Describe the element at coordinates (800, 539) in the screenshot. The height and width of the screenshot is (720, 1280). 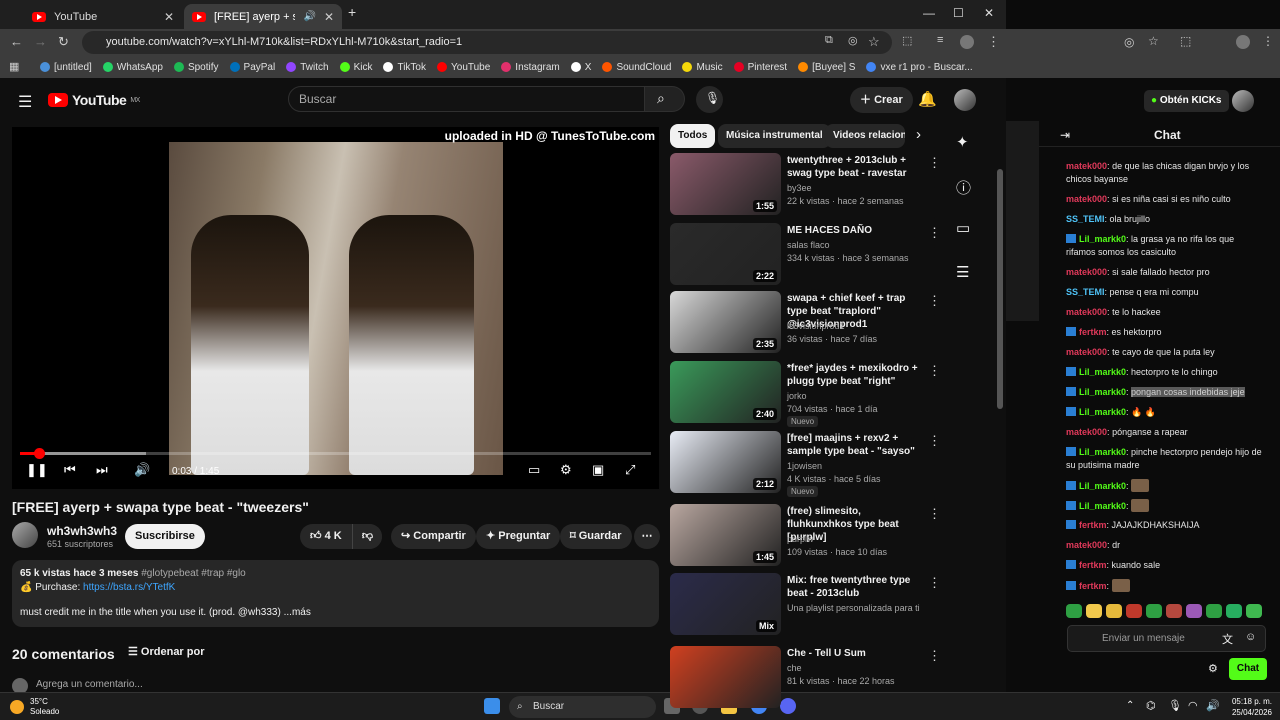
I see `related-channel-name: purplw` at that location.